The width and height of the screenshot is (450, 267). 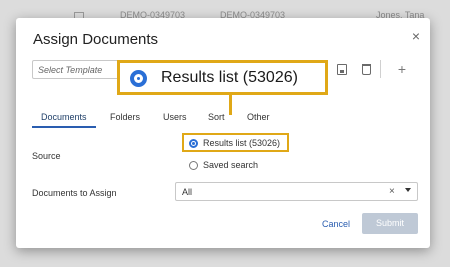 What do you see at coordinates (258, 117) in the screenshot?
I see `tab-other: Other` at bounding box center [258, 117].